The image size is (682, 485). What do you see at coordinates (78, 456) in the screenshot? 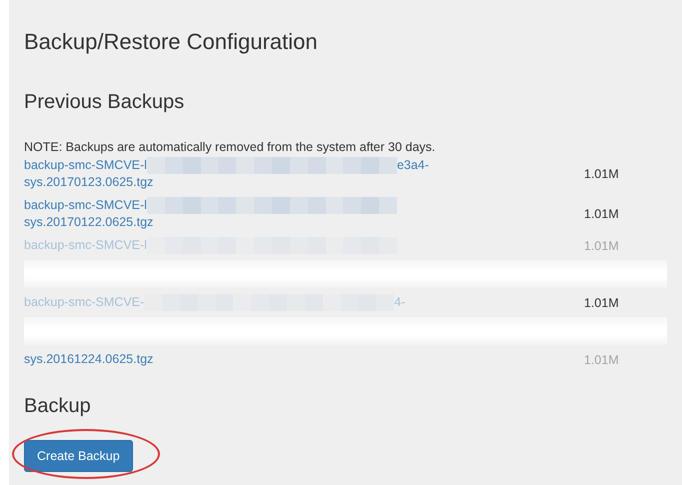
I see `create-backup-button: Create Backup` at bounding box center [78, 456].